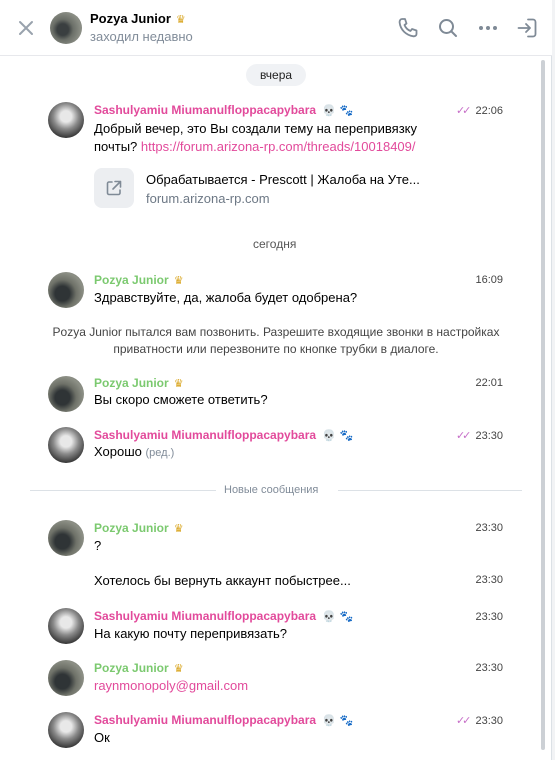  Describe the element at coordinates (276, 28) in the screenshot. I see `chat-header: Pozya Junior ♛ заходил недавно` at that location.